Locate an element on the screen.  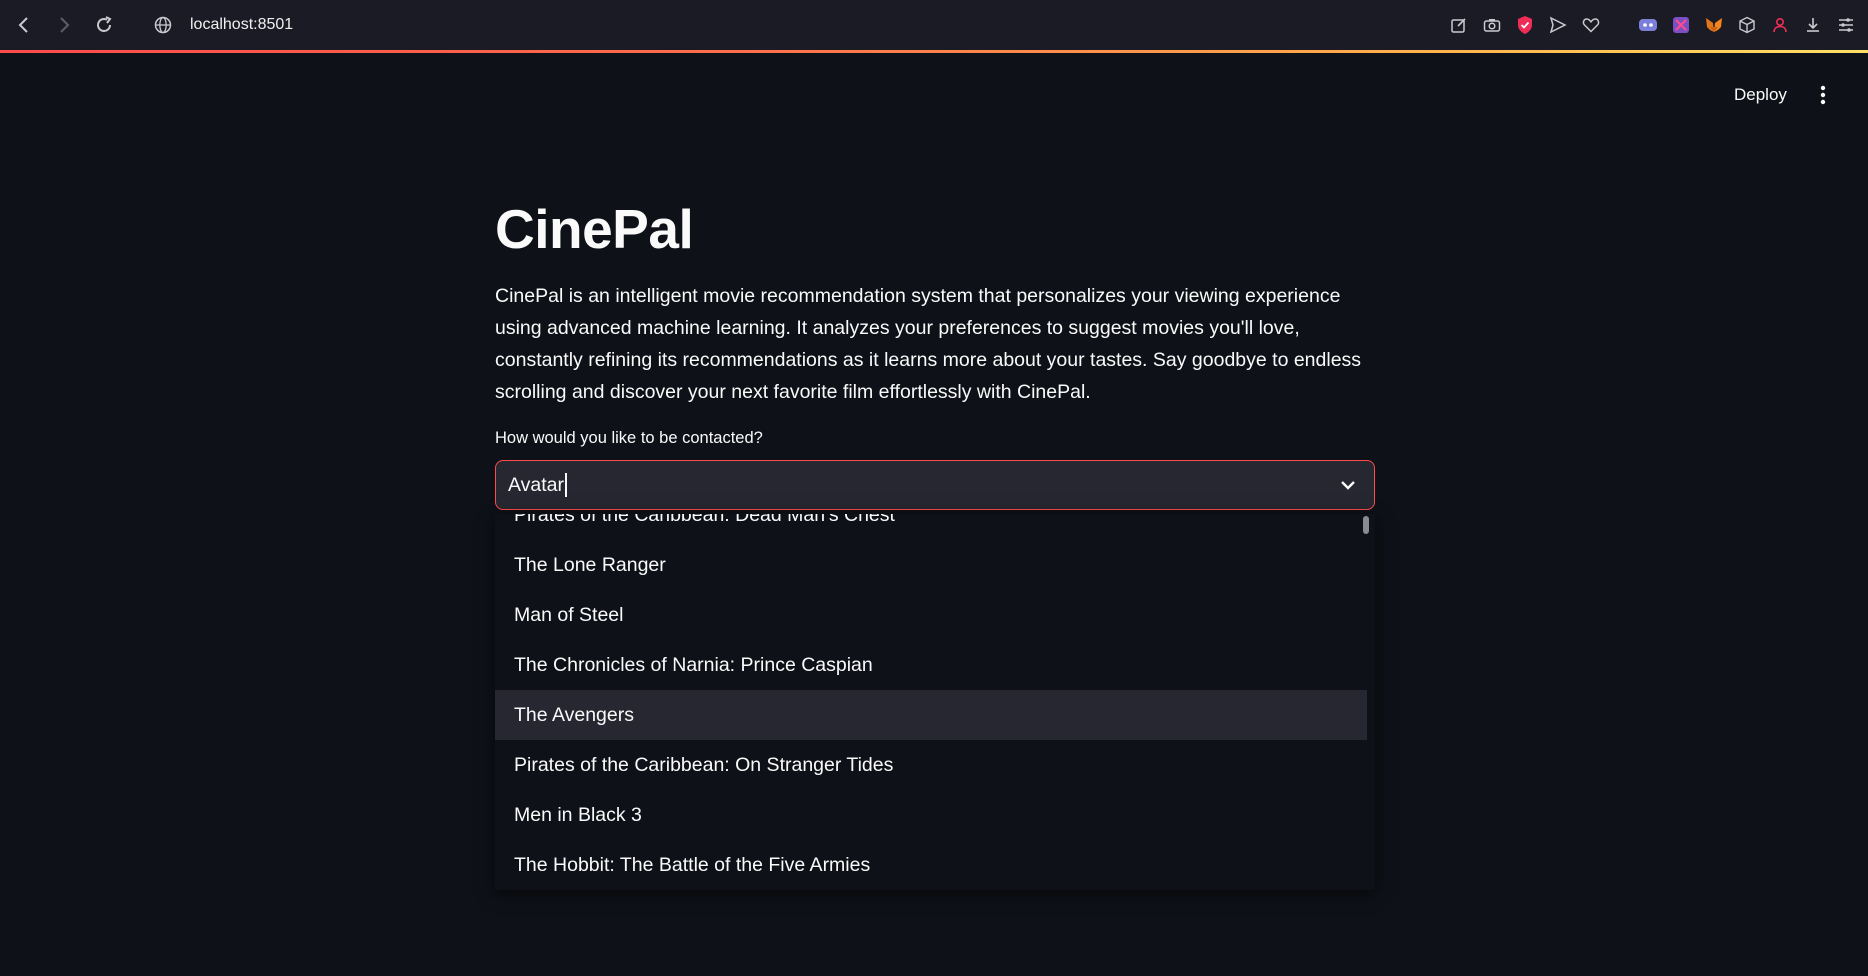
text-cursor is located at coordinates (566, 485).